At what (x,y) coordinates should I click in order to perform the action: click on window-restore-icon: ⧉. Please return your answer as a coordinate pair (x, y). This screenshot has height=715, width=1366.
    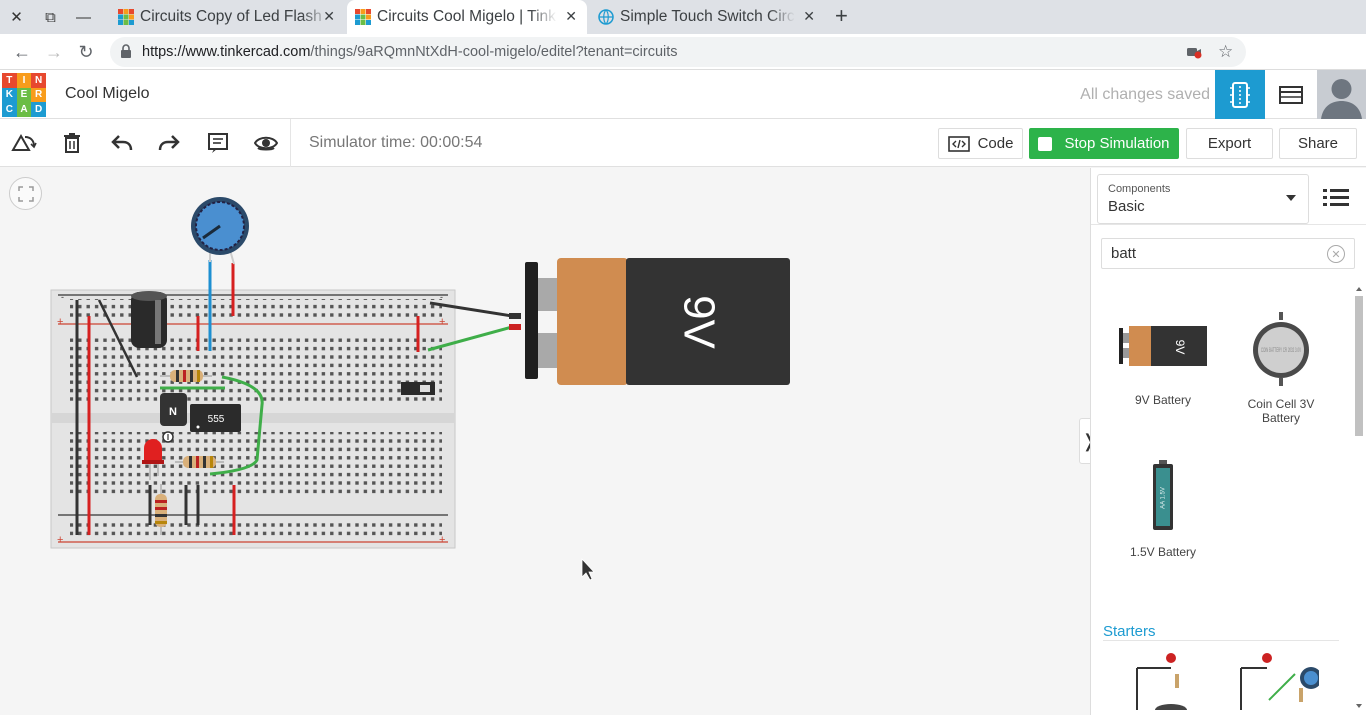
    Looking at the image, I should click on (50, 17).